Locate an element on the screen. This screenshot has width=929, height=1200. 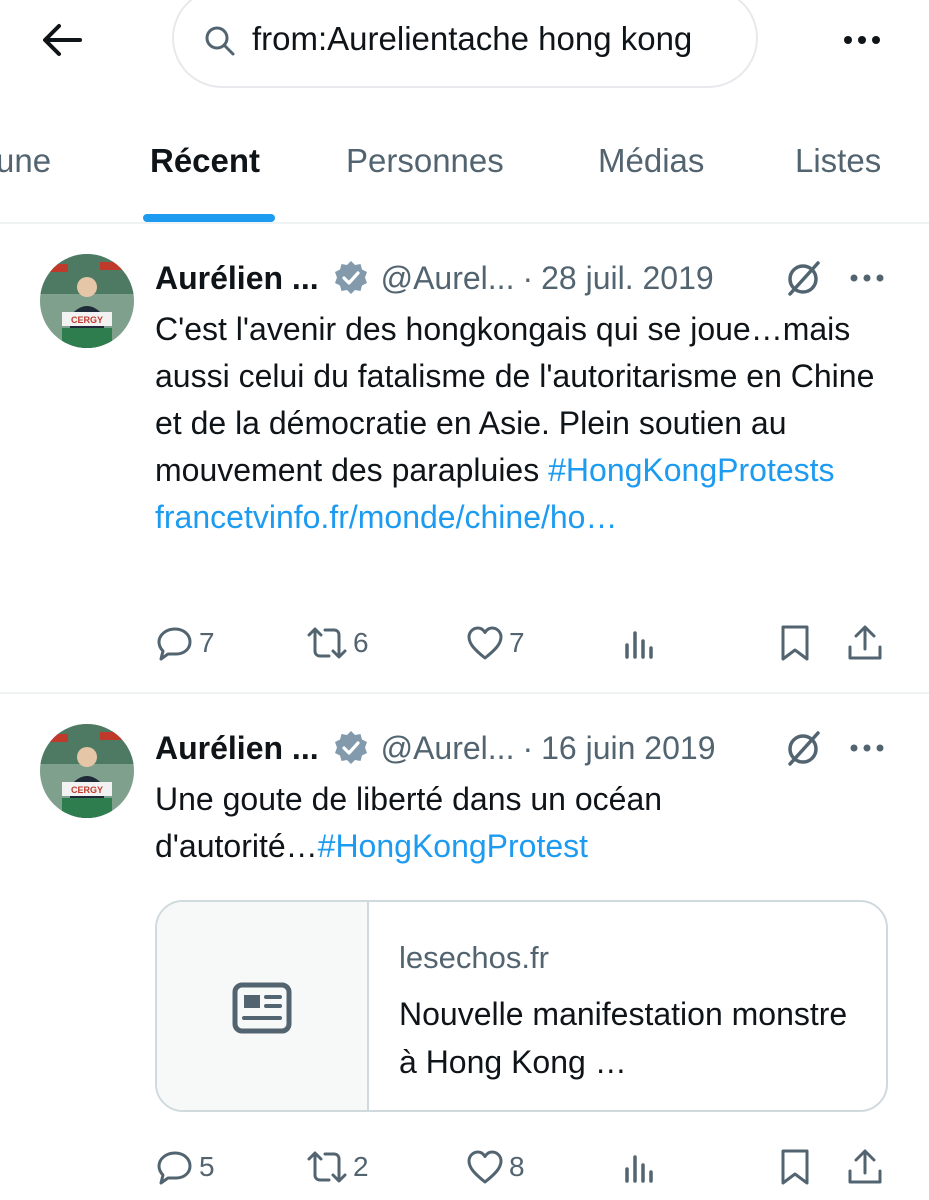
tab-recent: Récent is located at coordinates (205, 161).